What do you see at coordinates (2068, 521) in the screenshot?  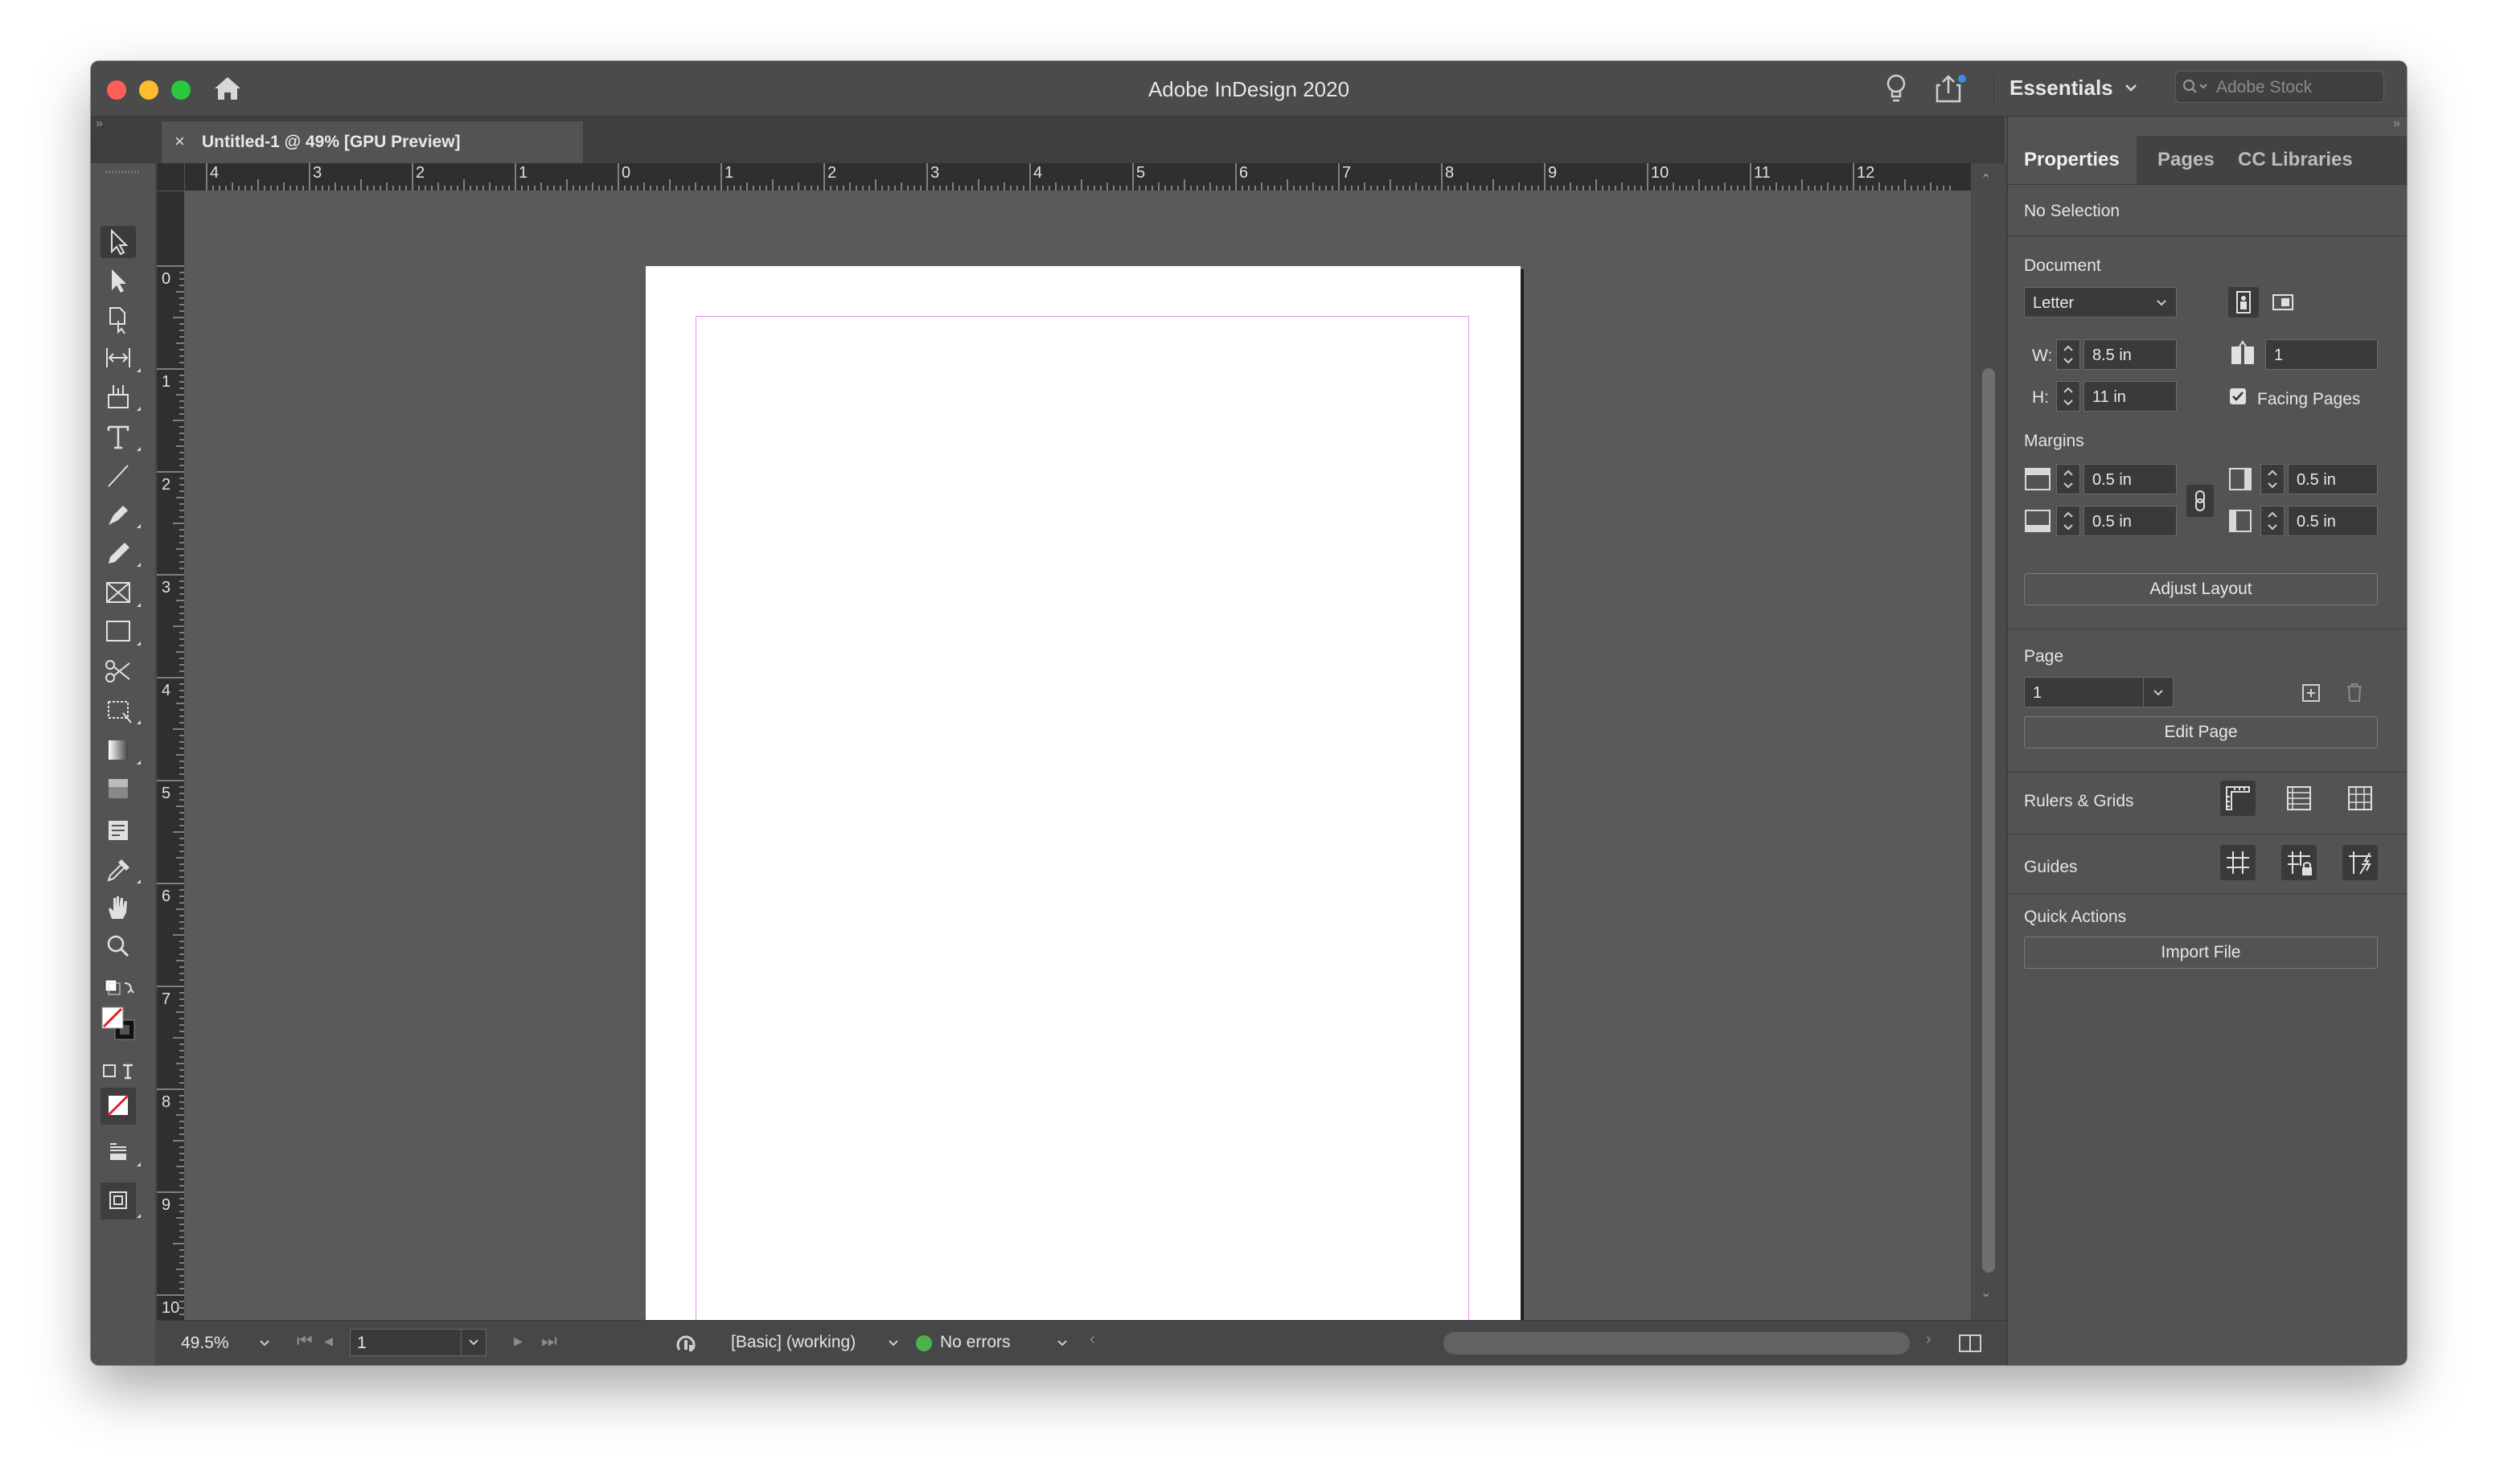 I see `margin-bottom-stepper` at bounding box center [2068, 521].